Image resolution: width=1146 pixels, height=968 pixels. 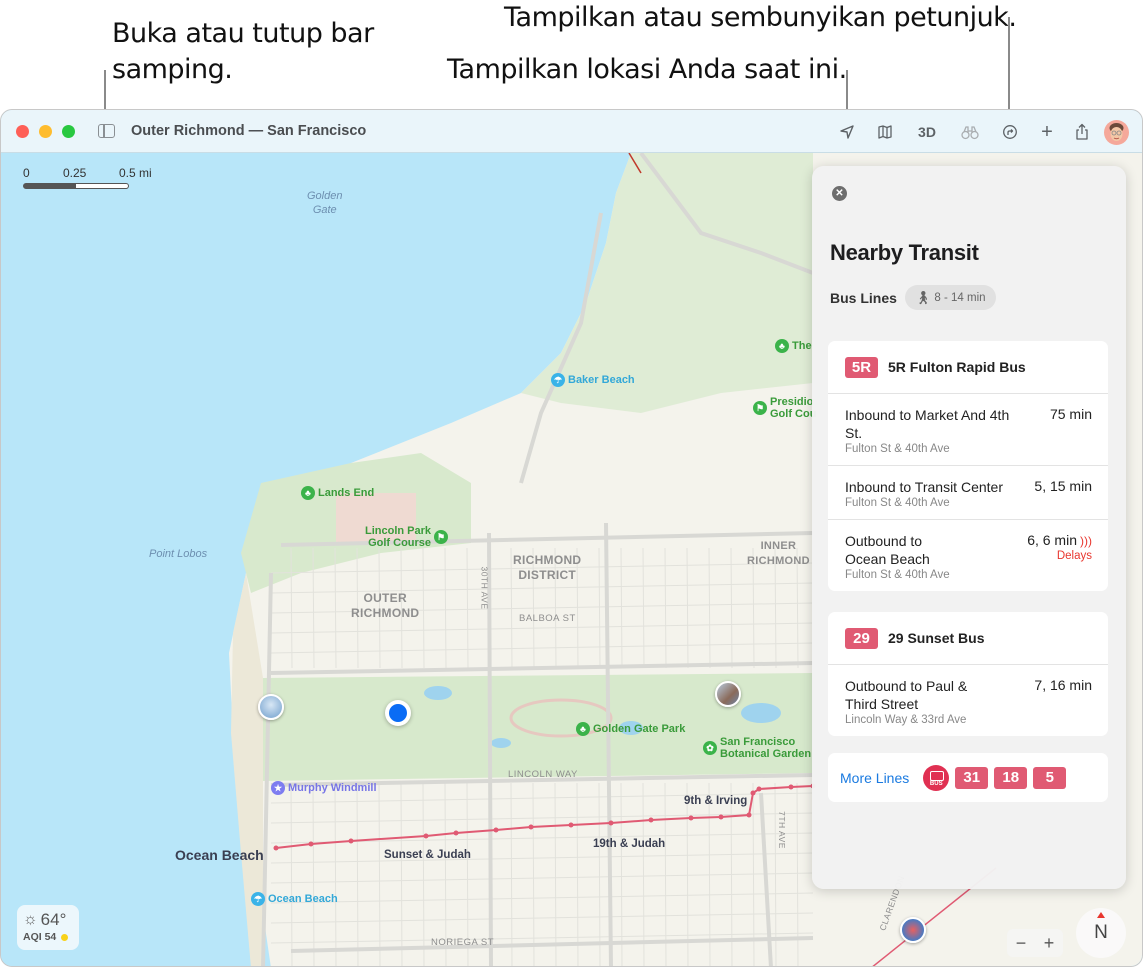 I want to click on place-the: ♣ The, so click(x=793, y=346).